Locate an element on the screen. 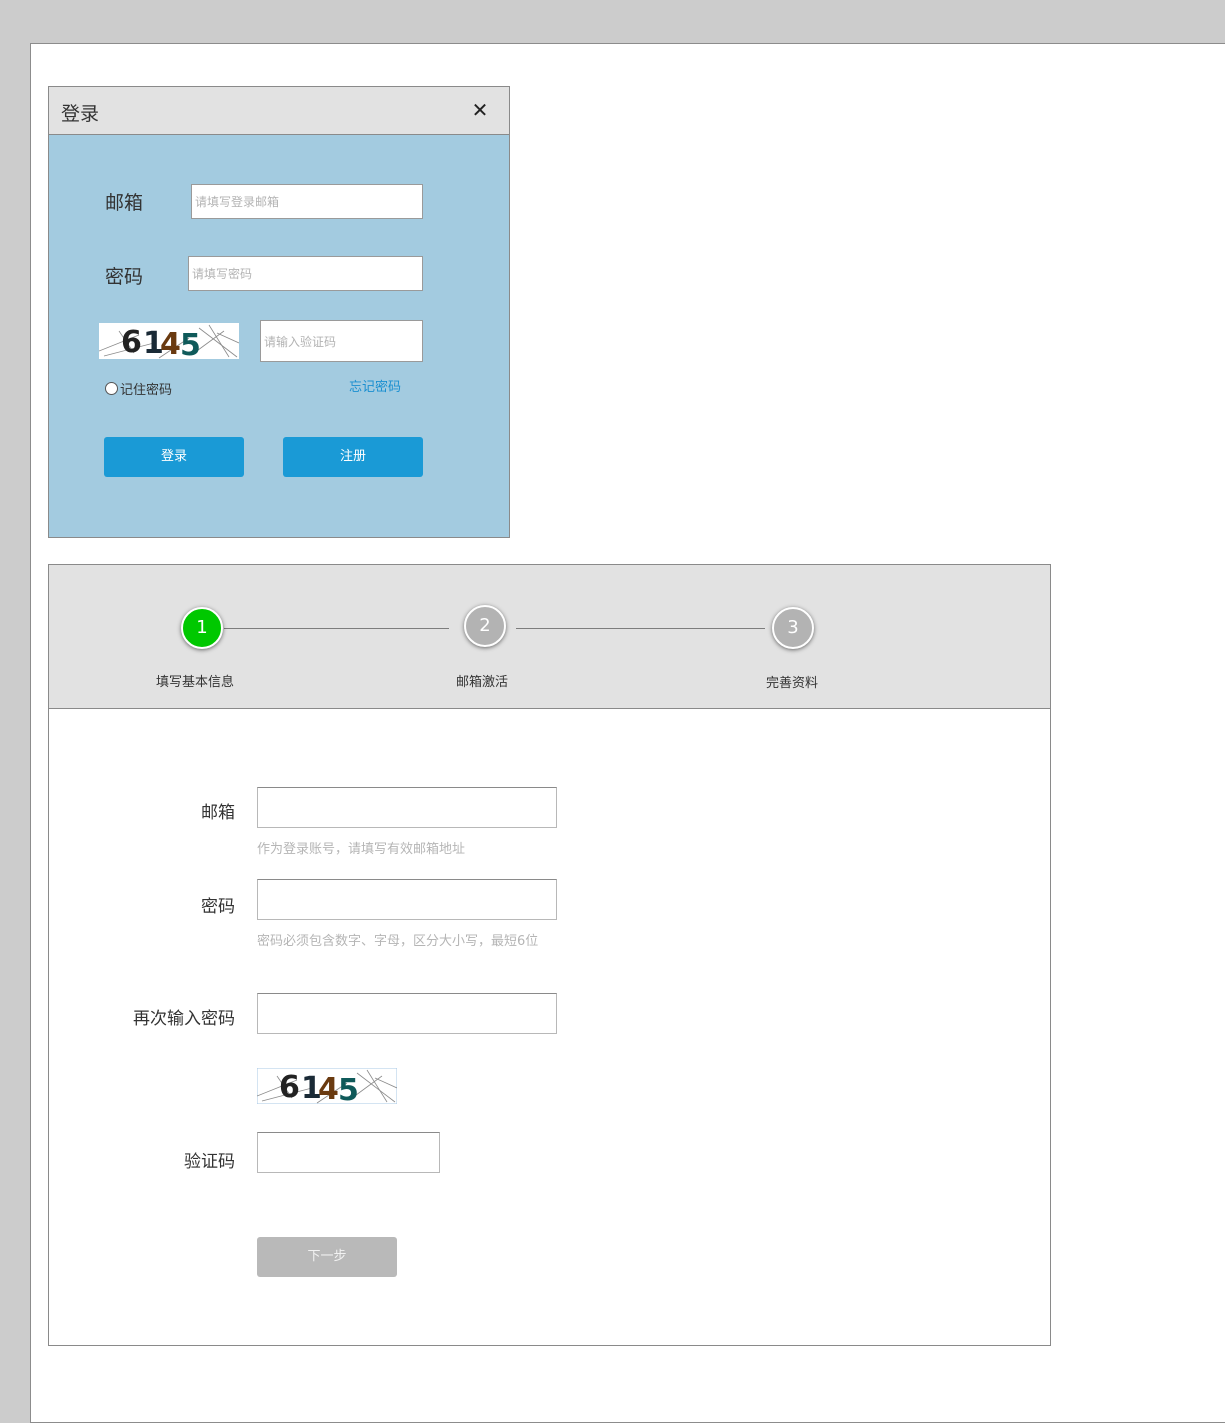 This screenshot has width=1225, height=1423. reg-captcha-digit-3: 4 is located at coordinates (328, 1088).